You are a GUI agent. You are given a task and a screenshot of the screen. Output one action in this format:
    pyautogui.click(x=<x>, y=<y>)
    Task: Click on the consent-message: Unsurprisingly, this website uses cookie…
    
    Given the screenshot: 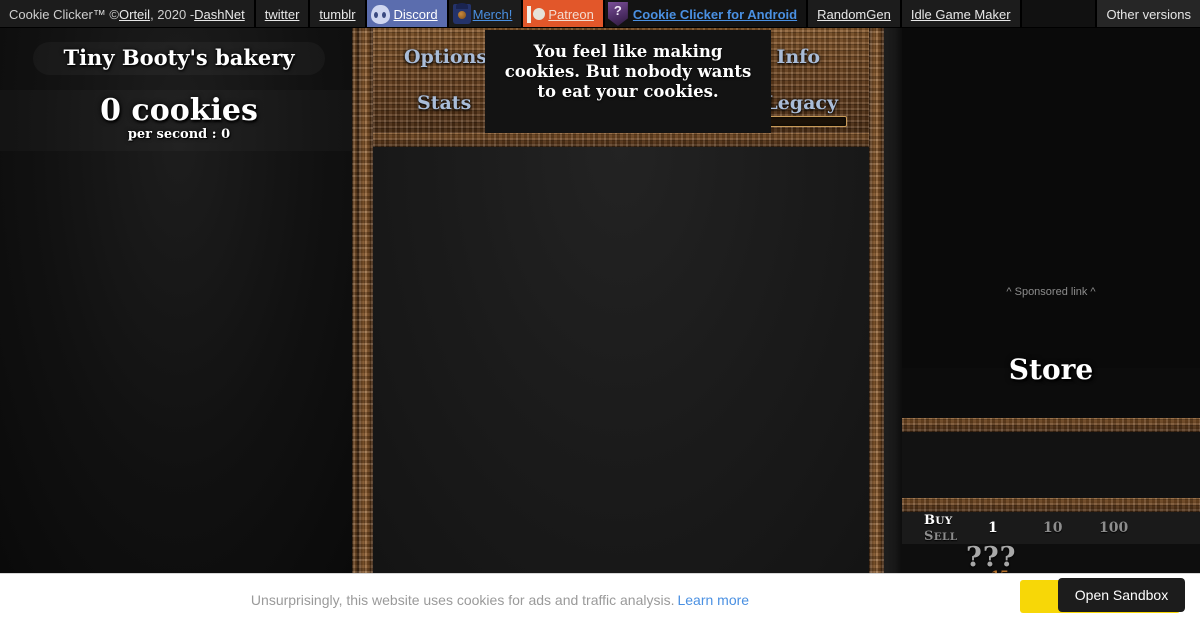 What is the action you would take?
    pyautogui.click(x=462, y=600)
    